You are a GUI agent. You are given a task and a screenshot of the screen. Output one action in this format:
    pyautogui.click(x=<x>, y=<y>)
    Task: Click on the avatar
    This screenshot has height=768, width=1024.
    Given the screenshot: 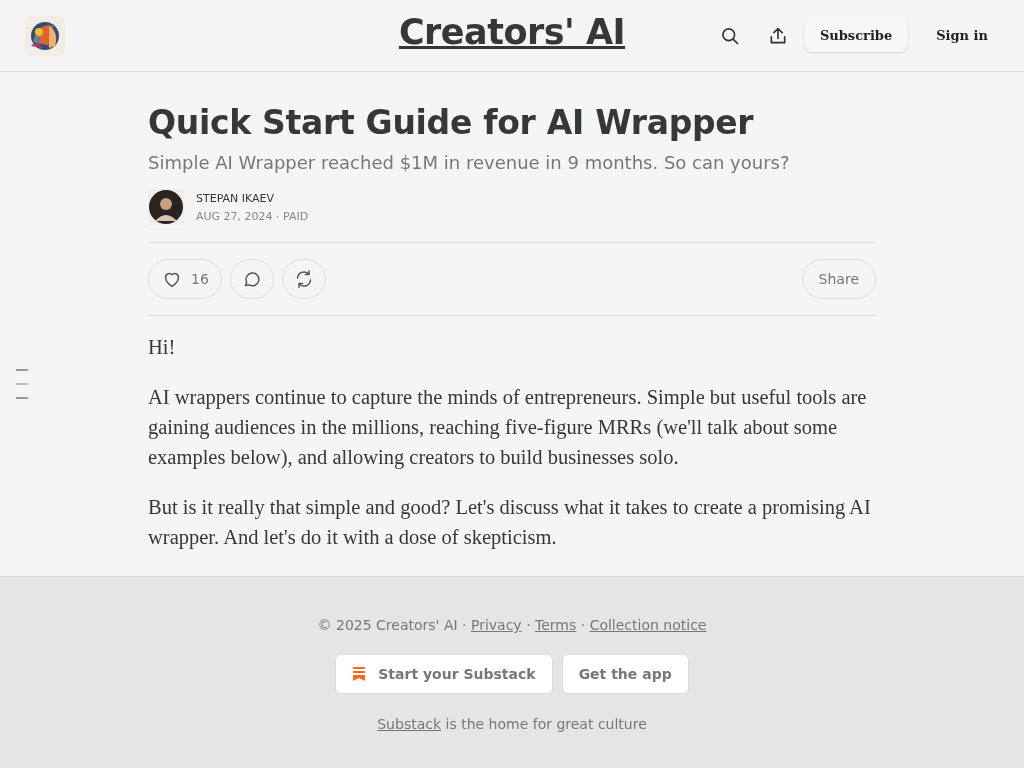 What is the action you would take?
    pyautogui.click(x=166, y=207)
    